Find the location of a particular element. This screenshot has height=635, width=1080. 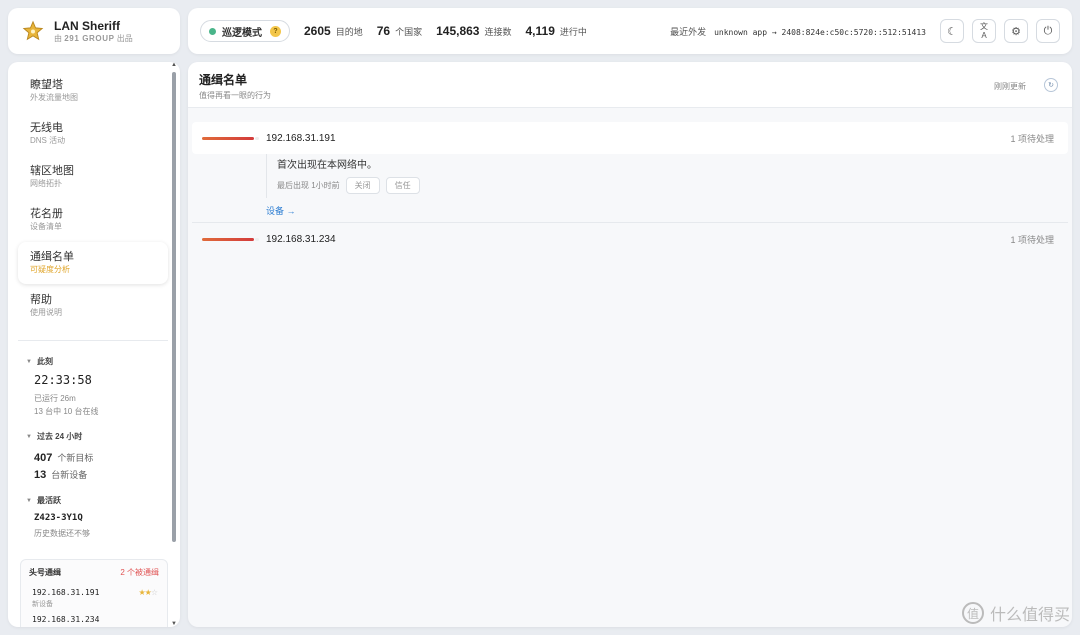

scroll-down-arrow-icon: ▼ is located at coordinates (174, 624).